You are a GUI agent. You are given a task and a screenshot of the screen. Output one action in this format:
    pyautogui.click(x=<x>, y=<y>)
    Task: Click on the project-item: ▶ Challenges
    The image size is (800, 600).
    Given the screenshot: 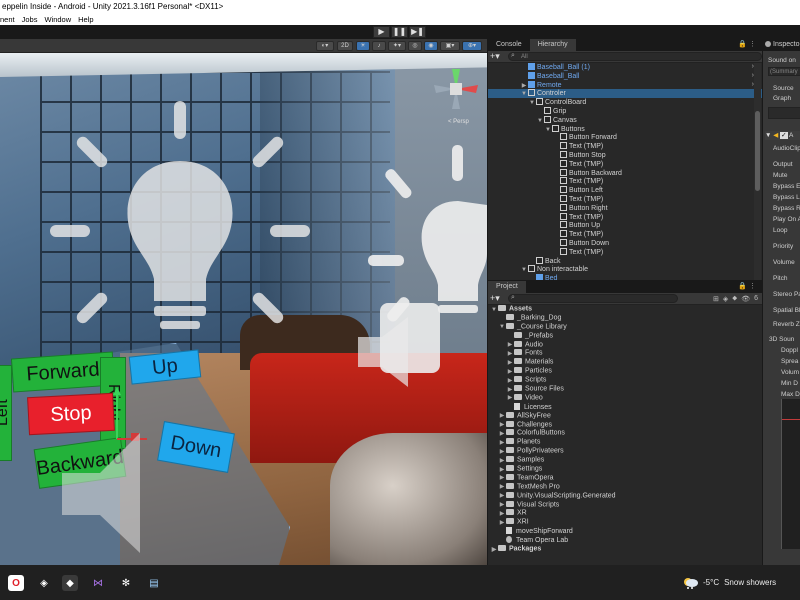 What is the action you would take?
    pyautogui.click(x=625, y=425)
    